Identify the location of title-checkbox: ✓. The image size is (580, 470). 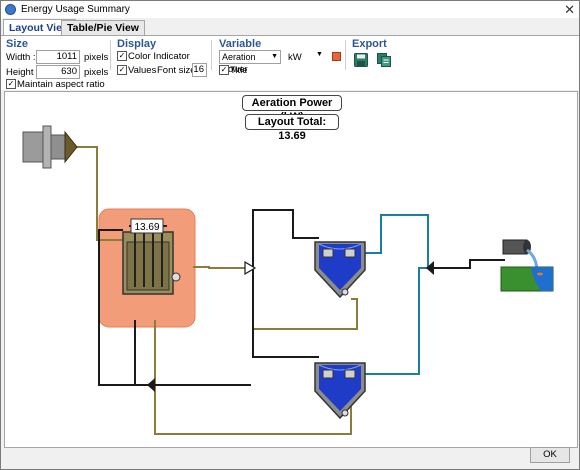
(224, 70).